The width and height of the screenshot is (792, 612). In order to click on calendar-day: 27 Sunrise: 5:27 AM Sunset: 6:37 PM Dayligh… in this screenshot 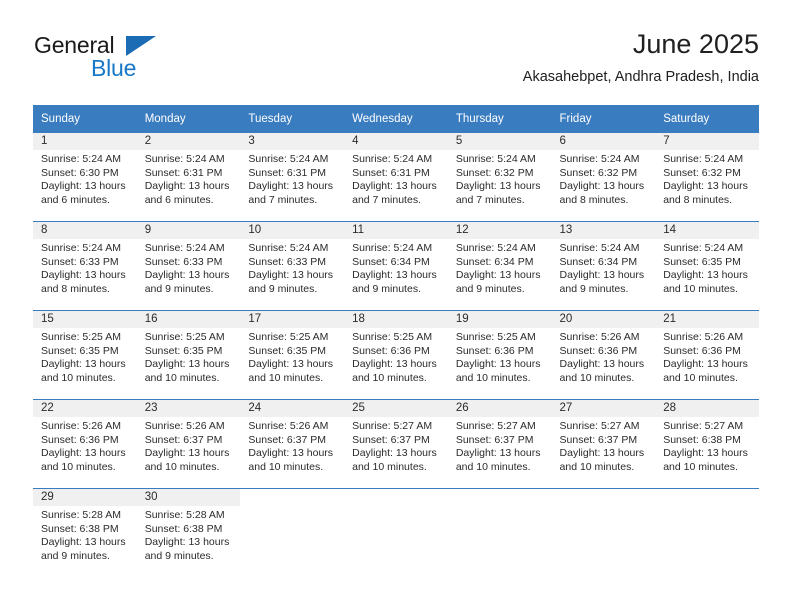, I will do `click(603, 444)`.